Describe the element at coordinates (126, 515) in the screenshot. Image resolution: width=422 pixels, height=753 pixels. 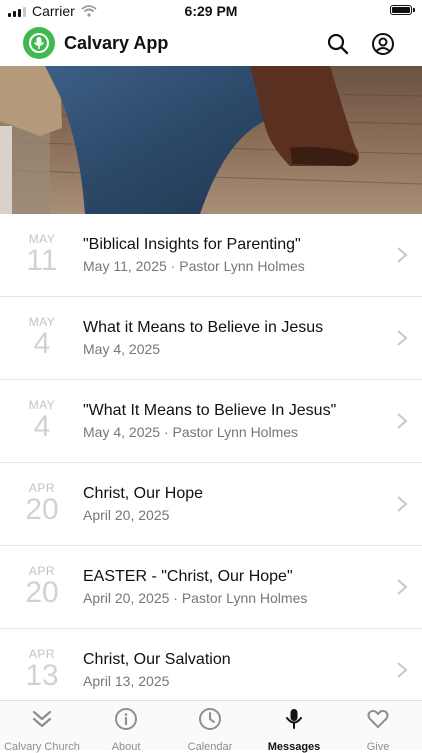
I see `message-subtitle: April 20, 2025` at that location.